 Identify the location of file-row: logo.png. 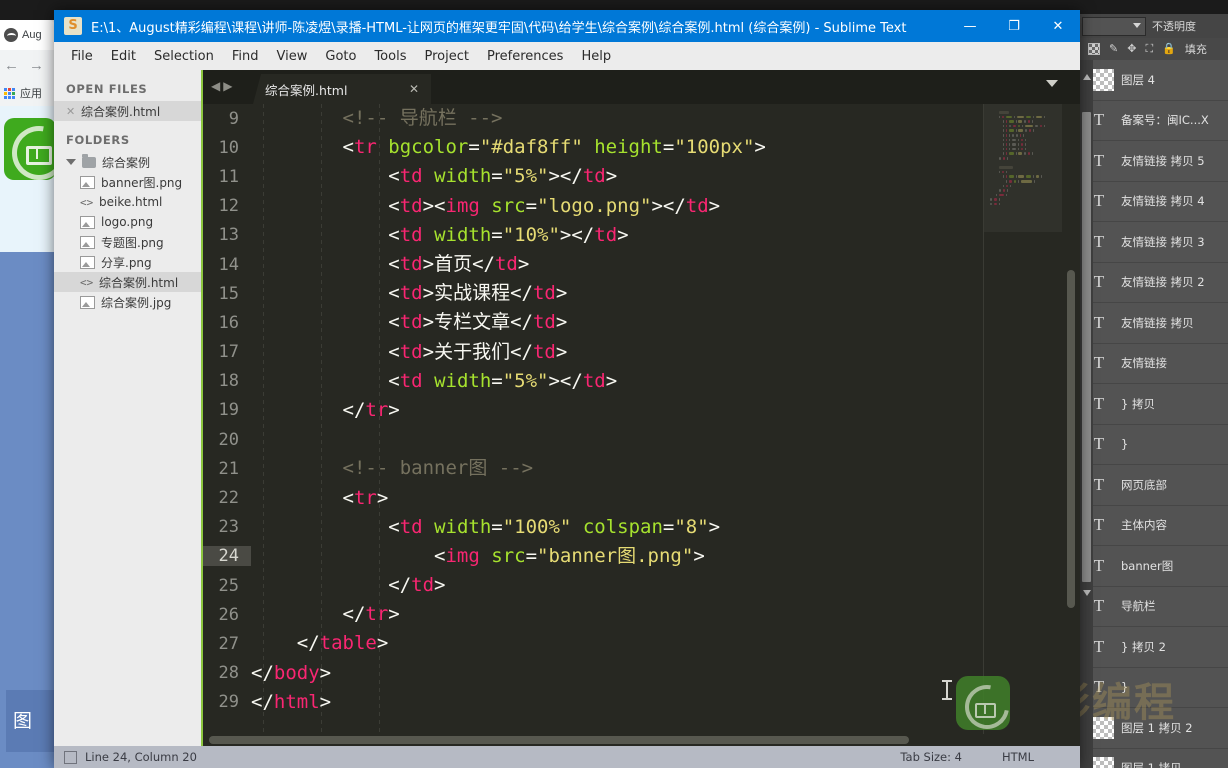
(128, 222).